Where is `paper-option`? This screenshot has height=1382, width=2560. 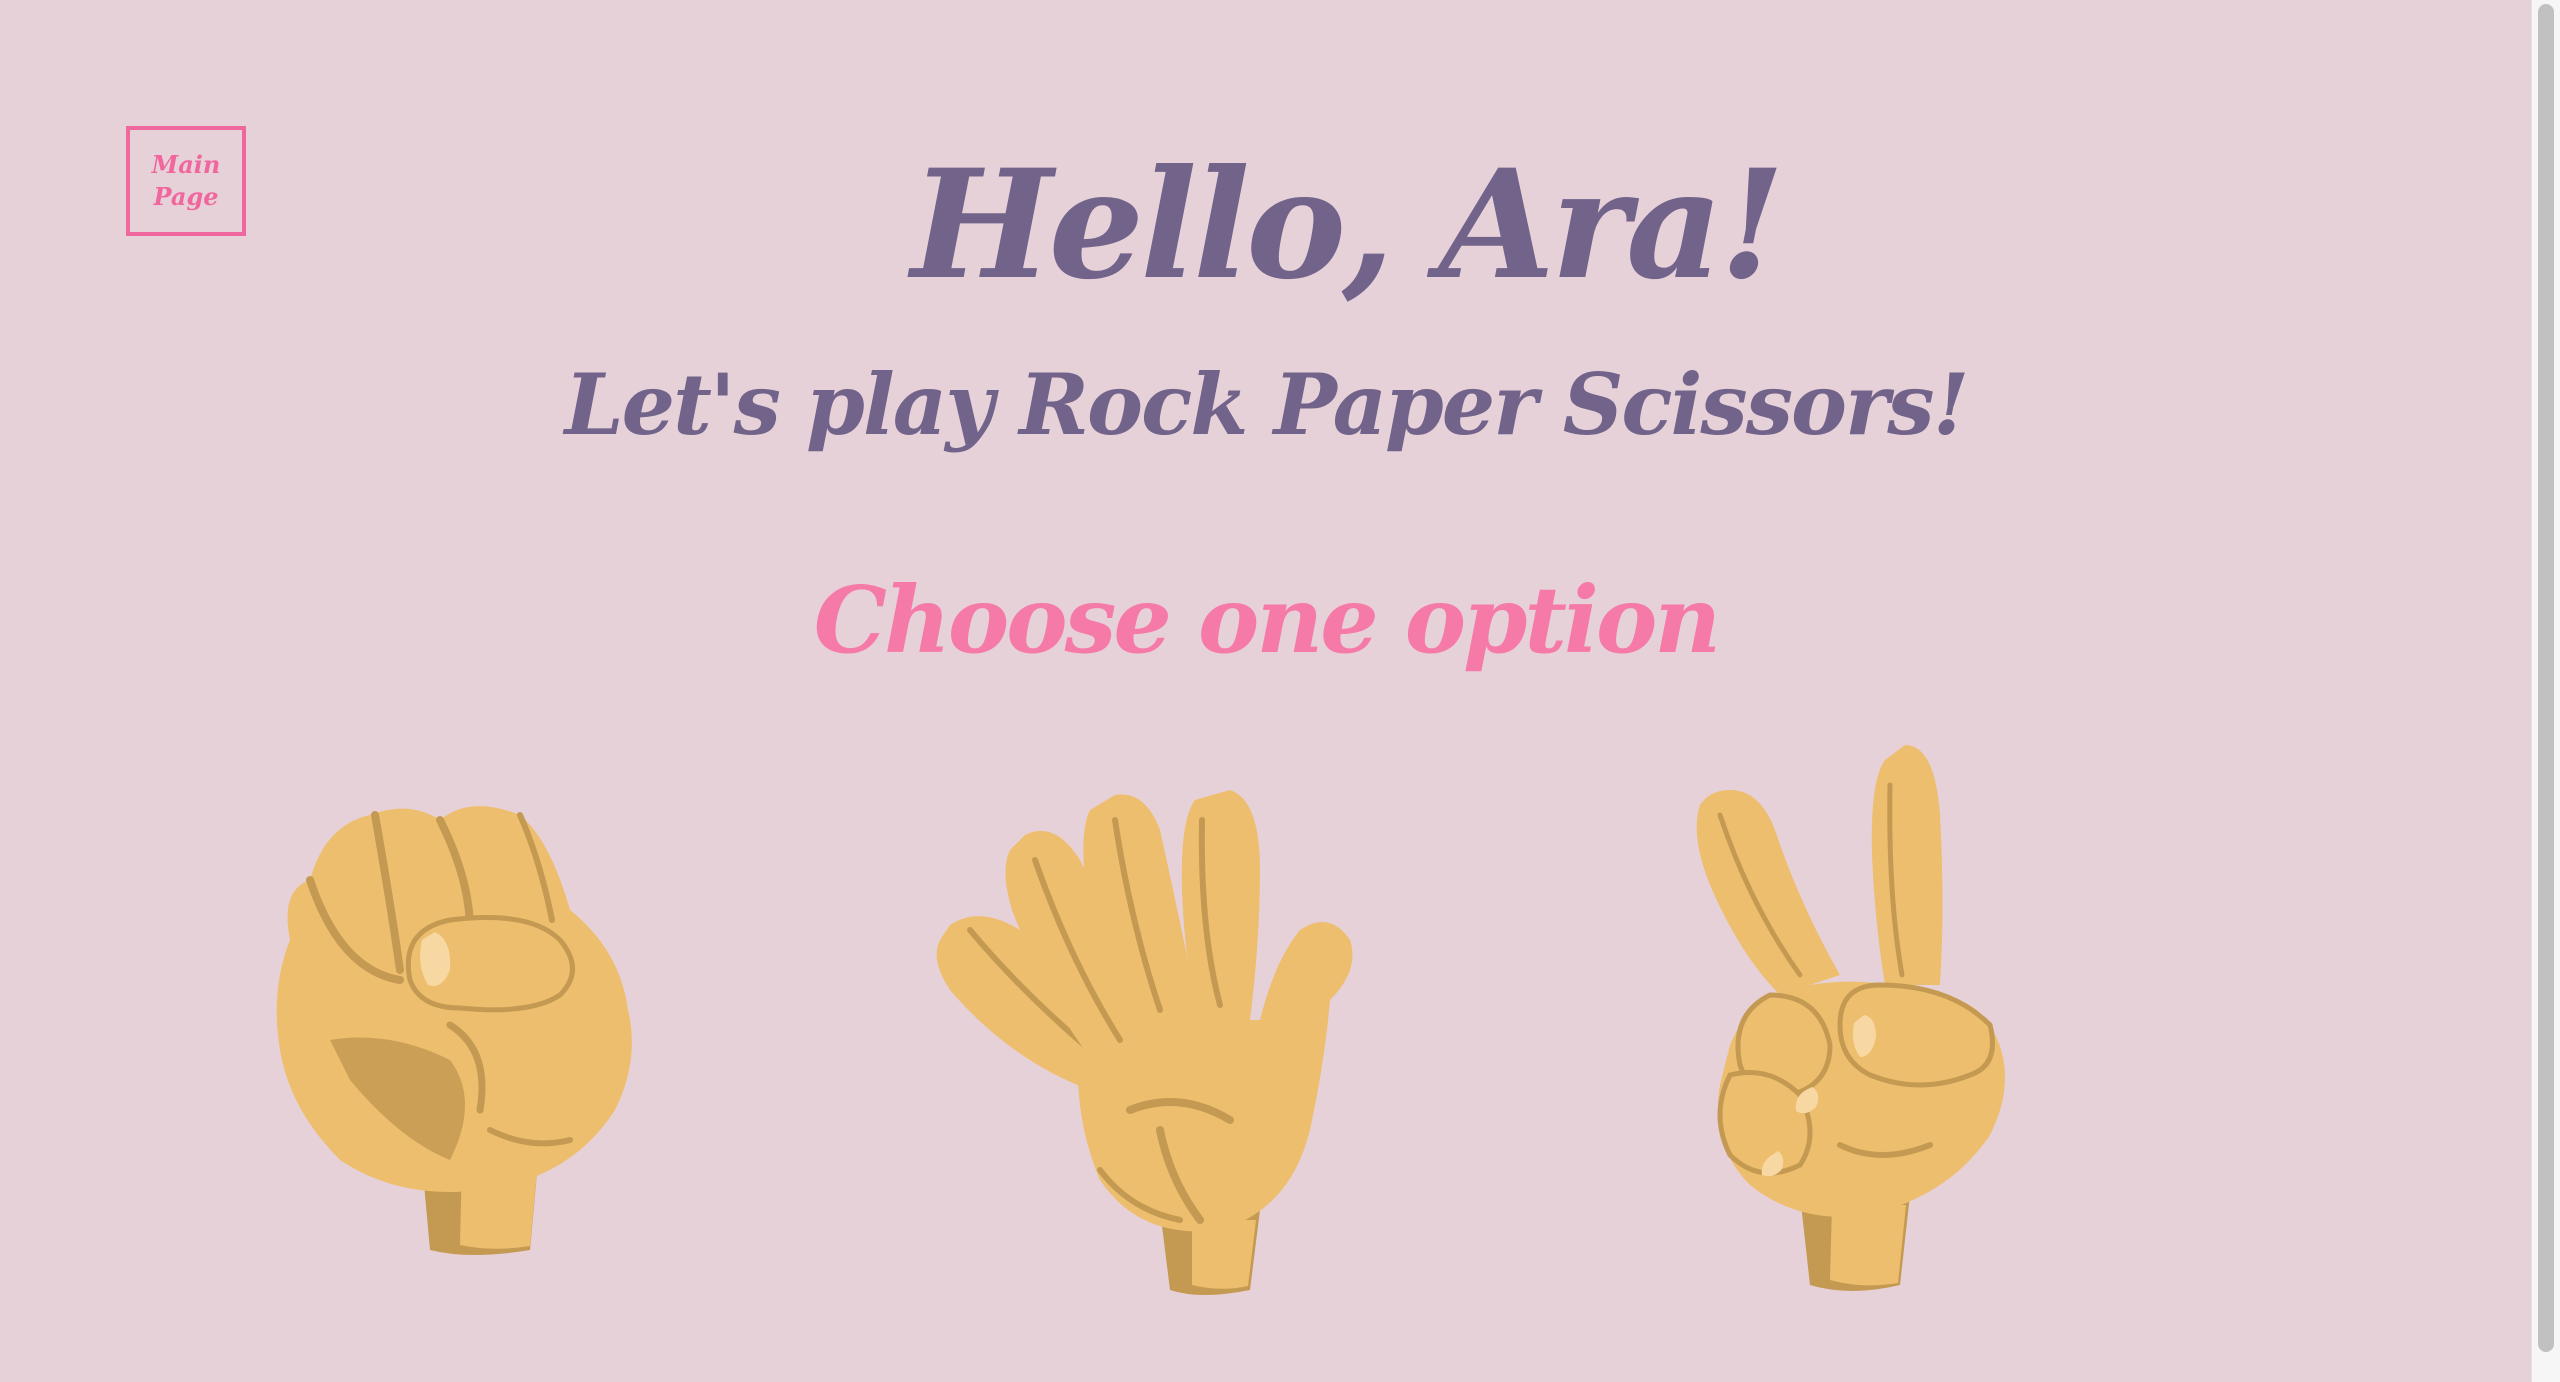
paper-option is located at coordinates (1160, 1045).